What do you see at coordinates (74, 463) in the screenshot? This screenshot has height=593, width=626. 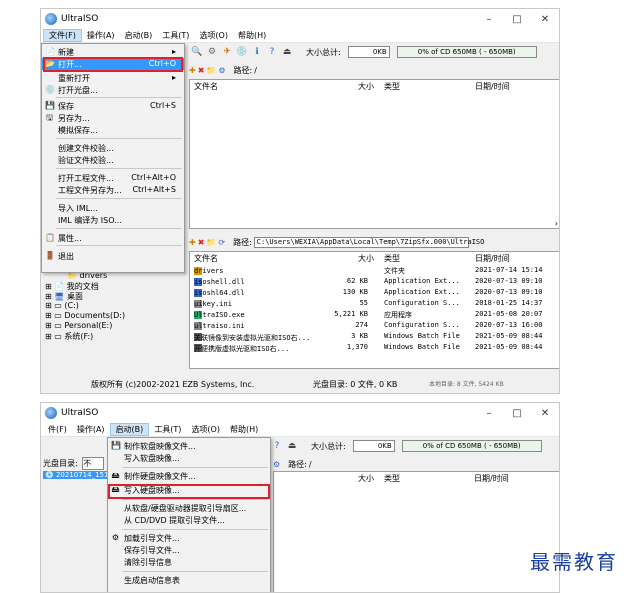 I see `cd-dir-row: 光盘目录: 不` at bounding box center [74, 463].